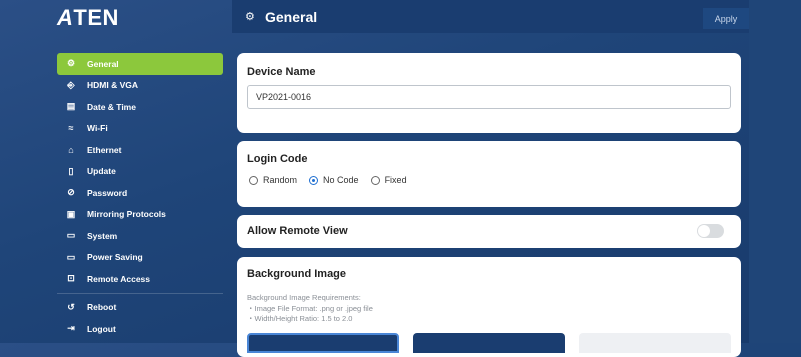 The height and width of the screenshot is (357, 801). Describe the element at coordinates (140, 329) in the screenshot. I see `sidebar-item-logout: ⇥ Logout` at that location.